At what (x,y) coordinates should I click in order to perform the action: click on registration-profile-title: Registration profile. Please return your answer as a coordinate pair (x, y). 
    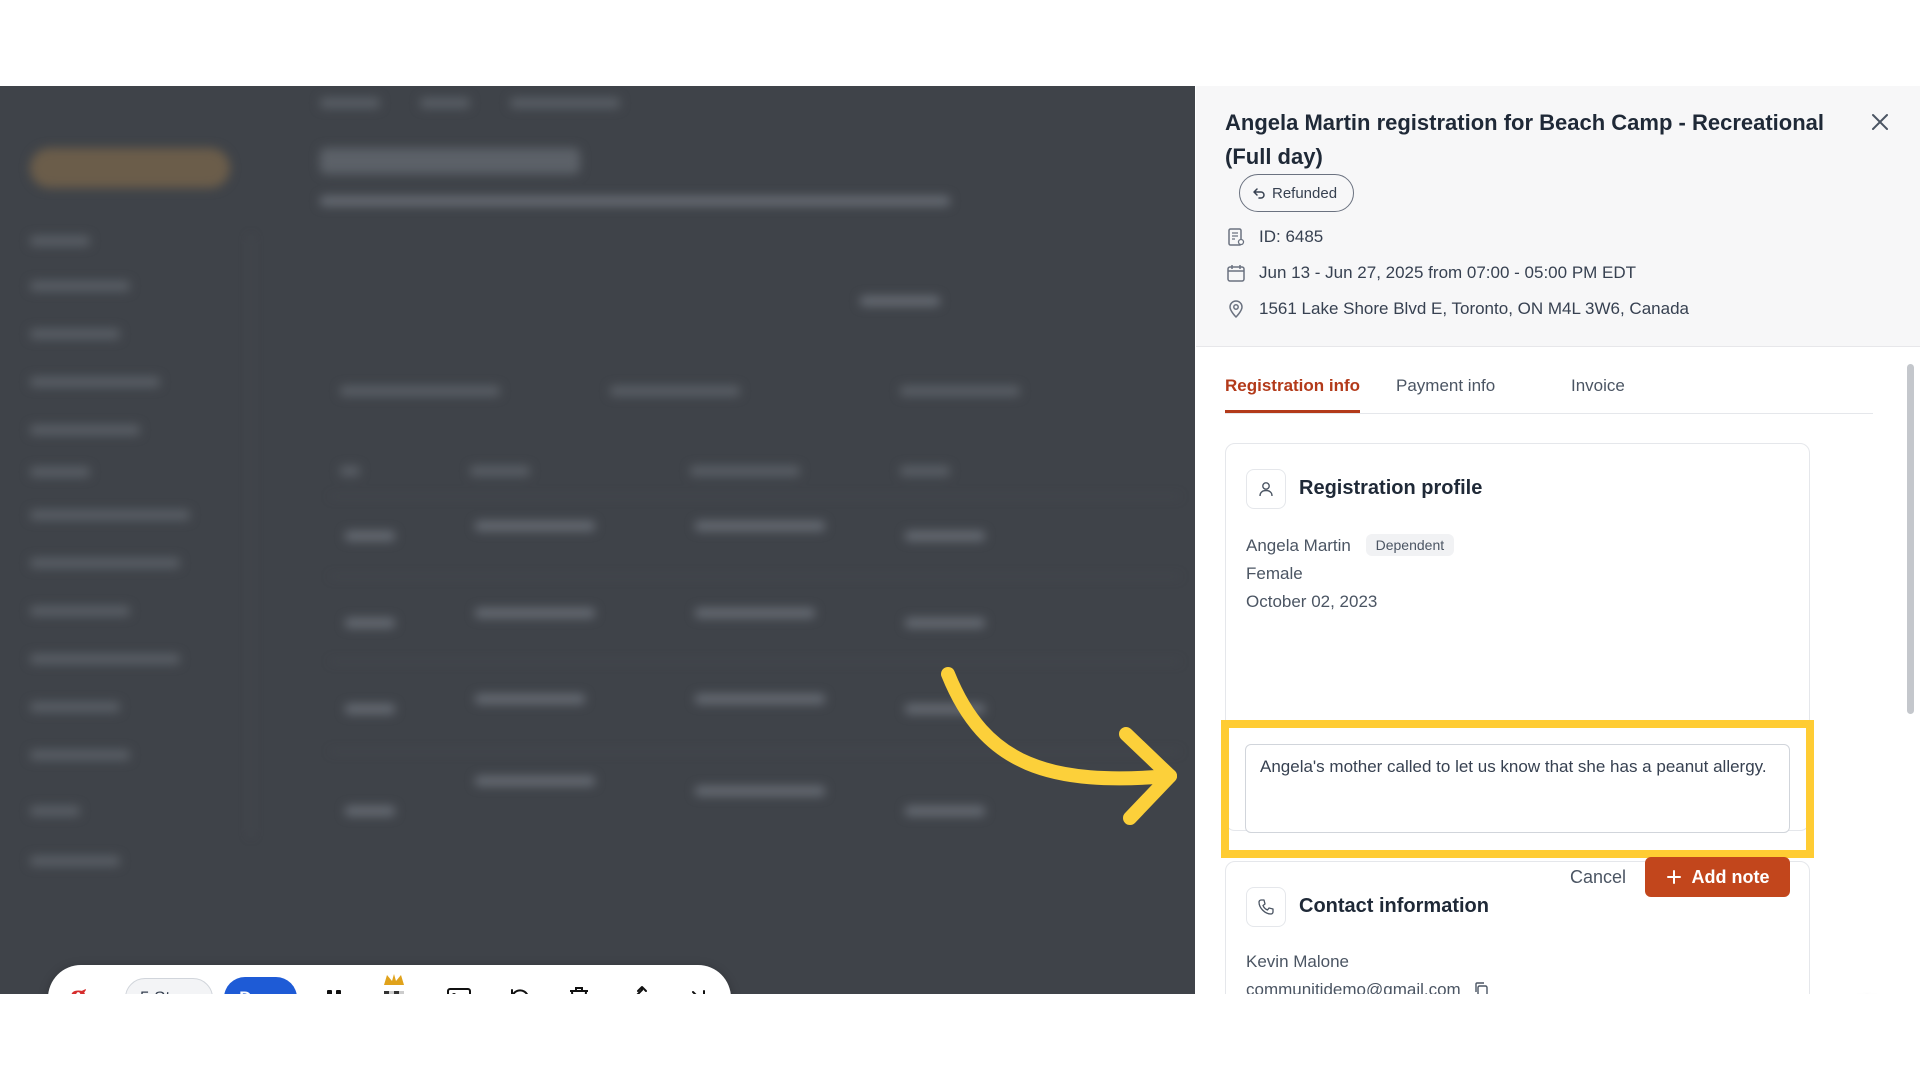
    Looking at the image, I should click on (1391, 488).